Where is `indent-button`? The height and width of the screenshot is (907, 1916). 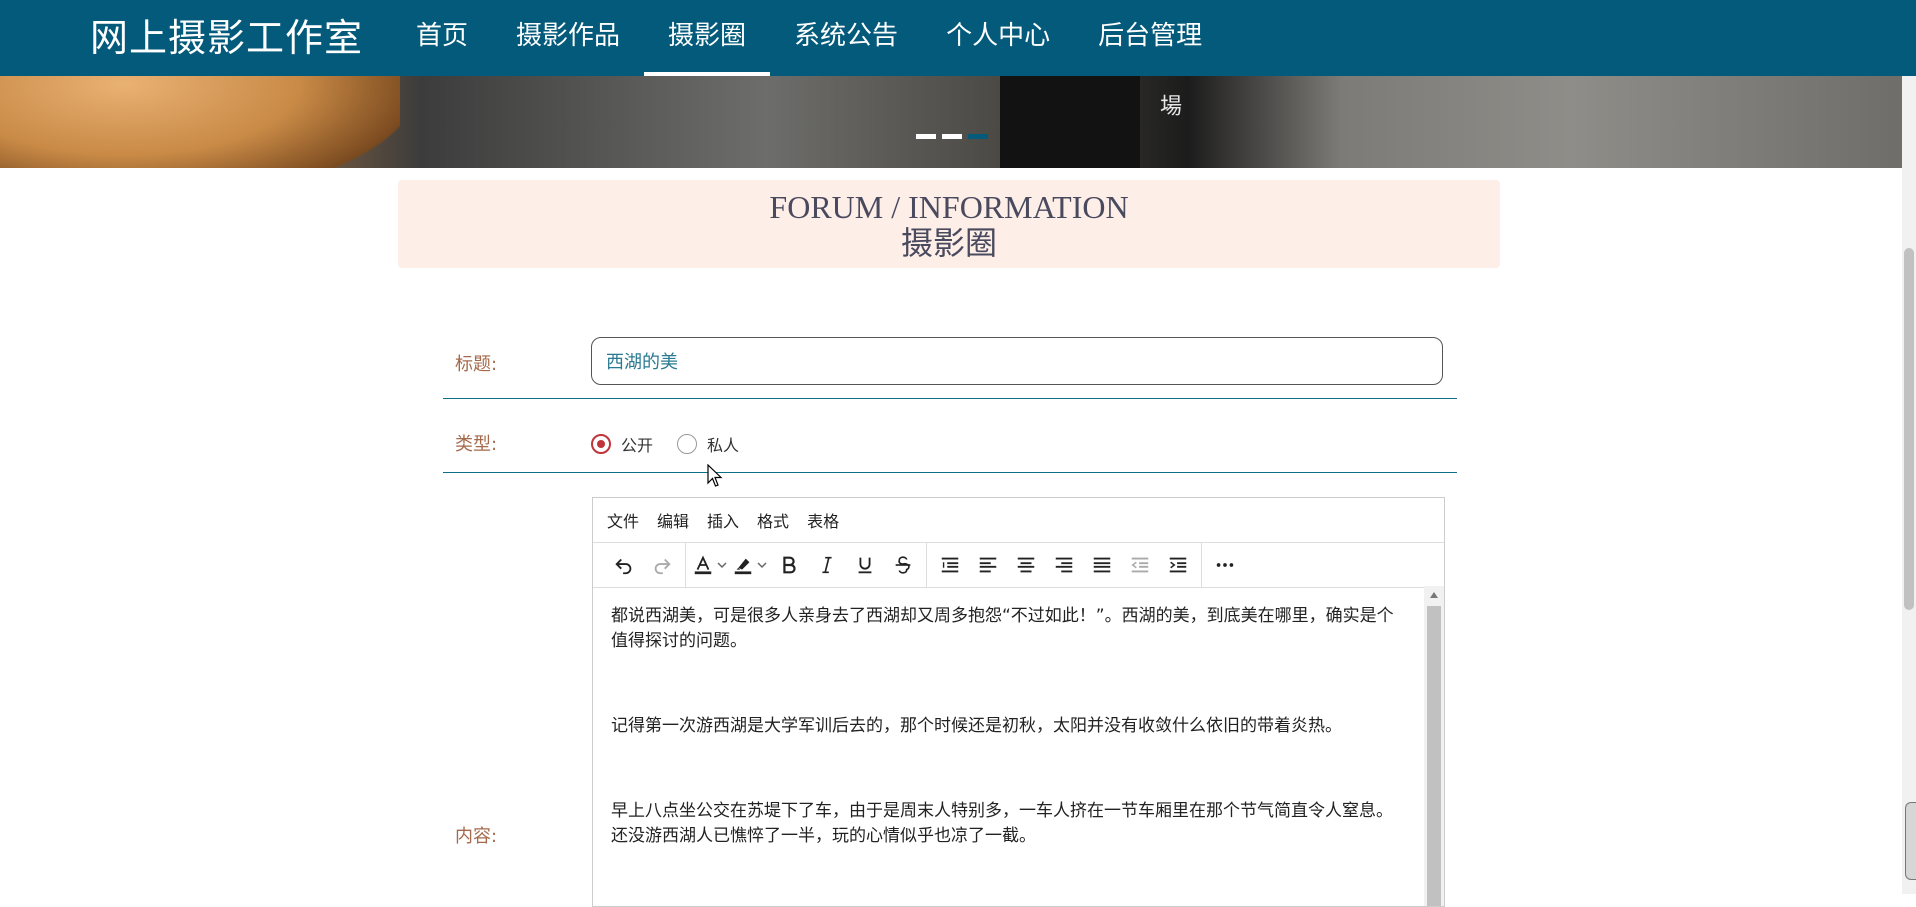 indent-button is located at coordinates (1178, 565).